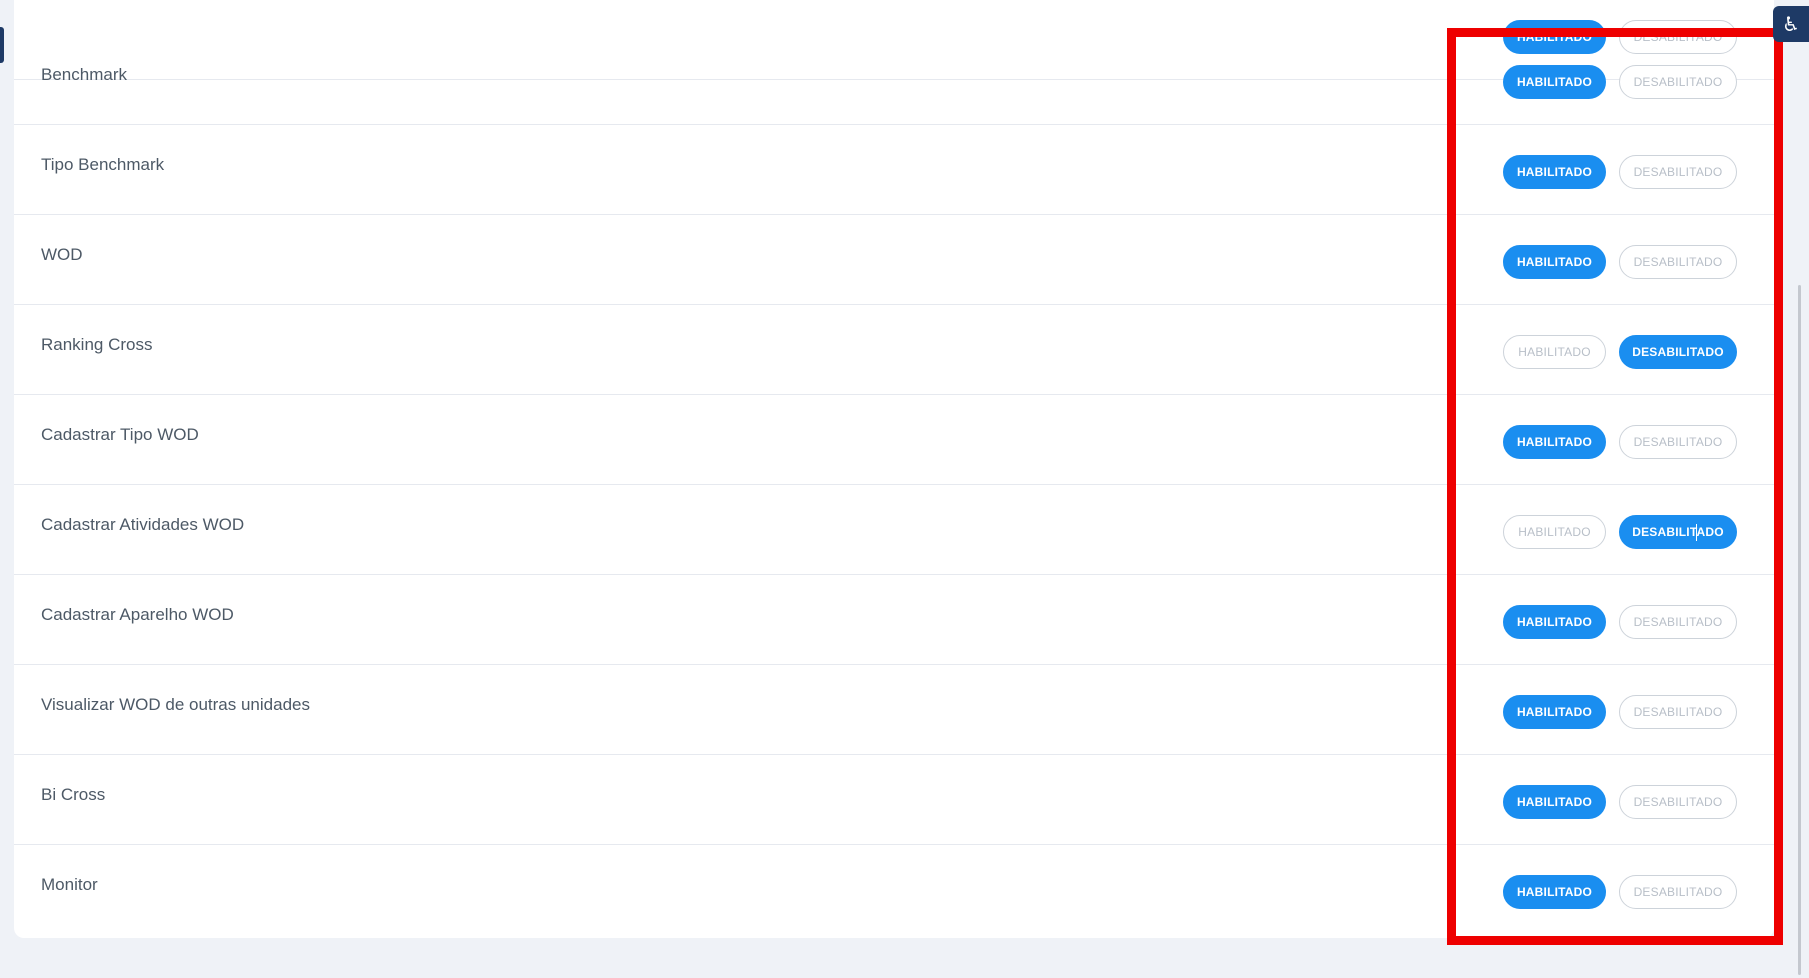 This screenshot has width=1809, height=978. Describe the element at coordinates (894, 260) in the screenshot. I see `permission-row: WOD HABILITADO DESABILITADO` at that location.